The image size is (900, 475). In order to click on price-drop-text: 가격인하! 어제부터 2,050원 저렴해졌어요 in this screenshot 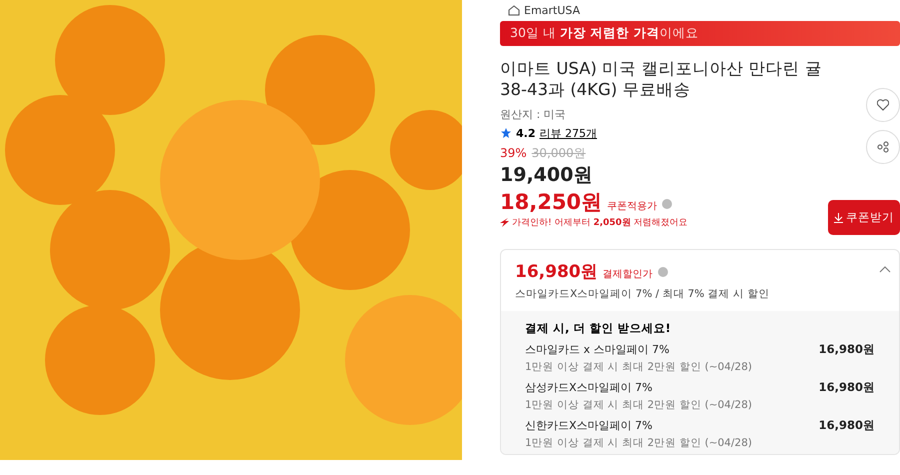, I will do `click(600, 222)`.